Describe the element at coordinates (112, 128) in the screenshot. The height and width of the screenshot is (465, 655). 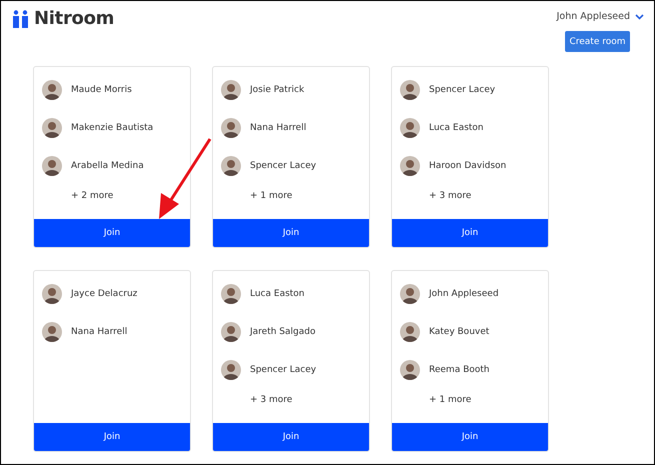
I see `member-name: Makenzie Bautista` at that location.